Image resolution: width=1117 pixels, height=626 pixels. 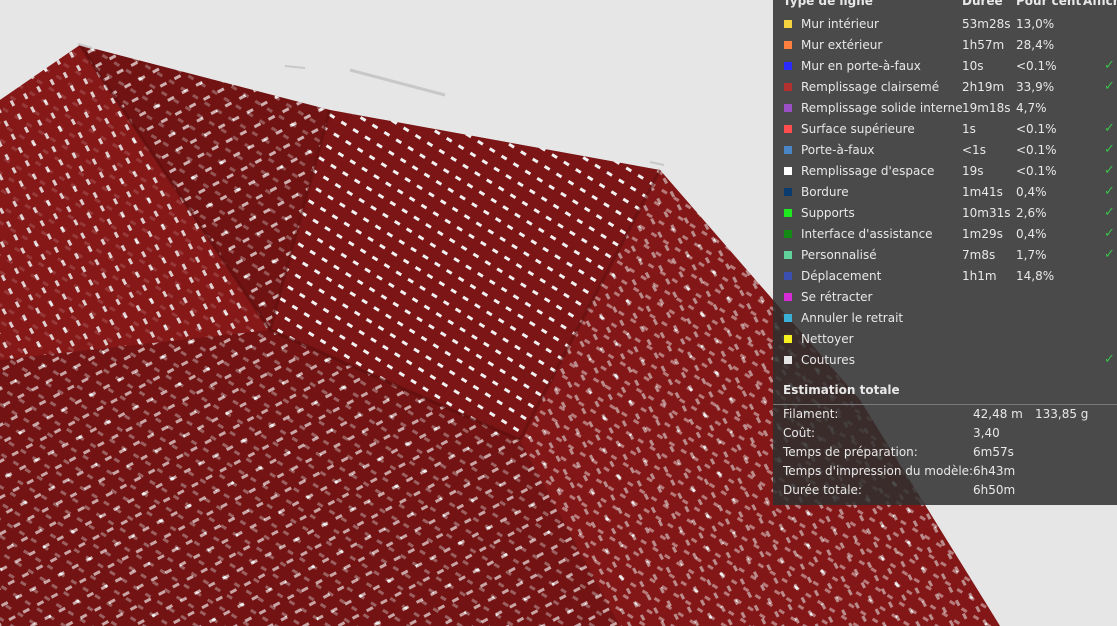 I want to click on line-type-label: Mur en porte-à-faux, so click(x=861, y=66).